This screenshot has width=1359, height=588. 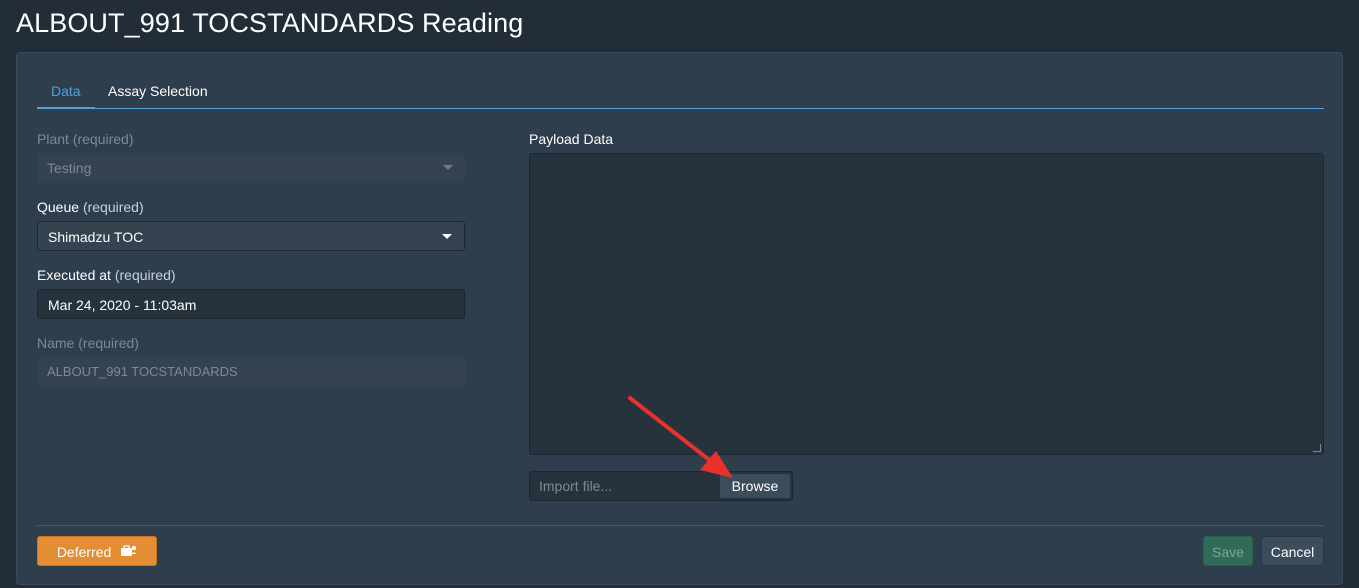 What do you see at coordinates (158, 95) in the screenshot?
I see `tab-assay-selection: Assay Selection` at bounding box center [158, 95].